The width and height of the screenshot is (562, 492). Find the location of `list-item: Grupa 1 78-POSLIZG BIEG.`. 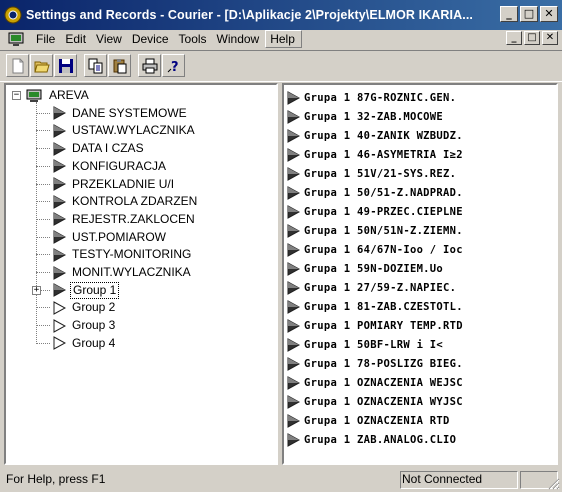

list-item: Grupa 1 78-POSLIZG BIEG. is located at coordinates (374, 364).